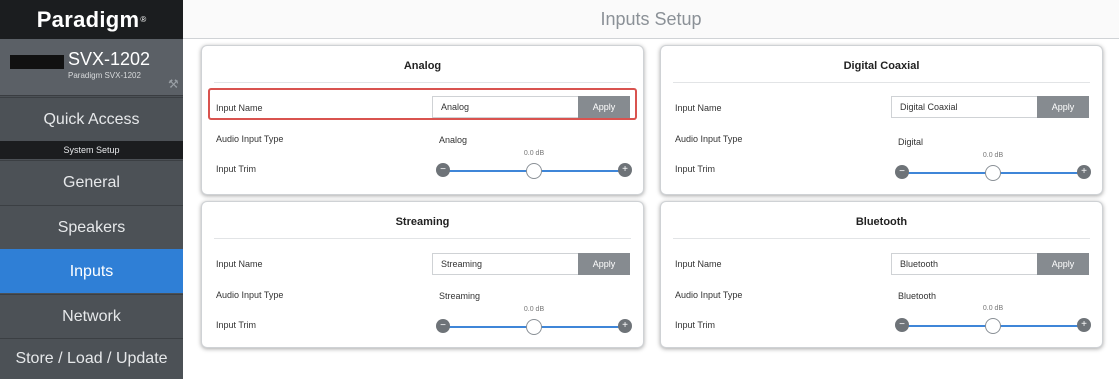 Image resolution: width=1119 pixels, height=379 pixels. I want to click on section-header-system-setup: System Setup, so click(91, 150).